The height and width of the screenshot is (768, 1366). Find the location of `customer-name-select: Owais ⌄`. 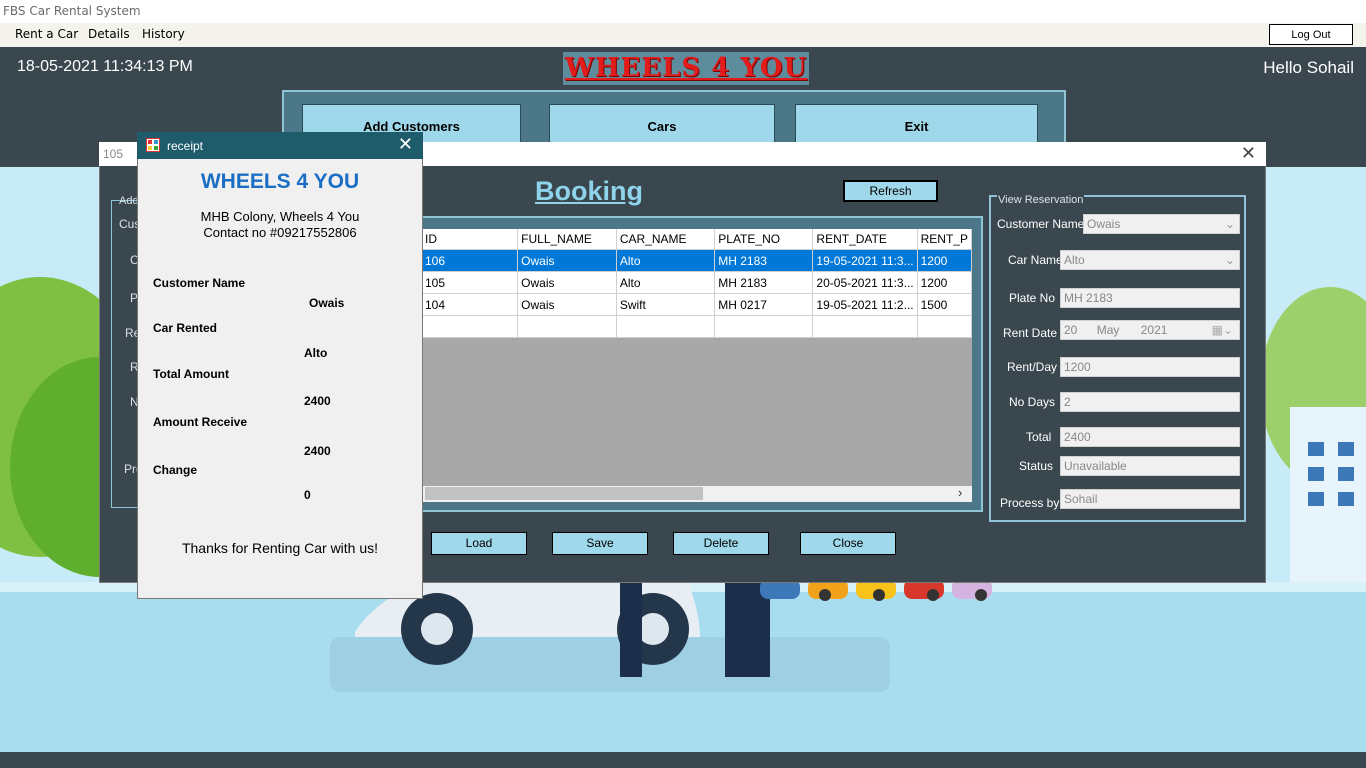

customer-name-select: Owais ⌄ is located at coordinates (1161, 224).